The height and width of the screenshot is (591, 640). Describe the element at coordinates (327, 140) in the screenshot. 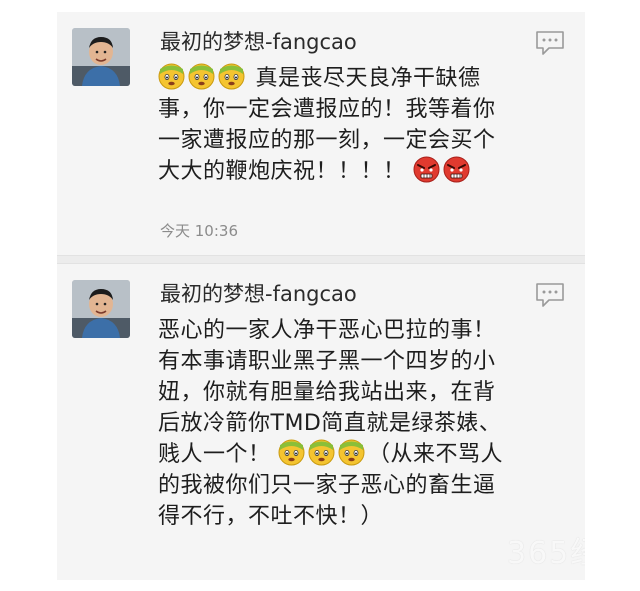

I see `comment-line: 一家遭报应的那一刻，一定会买个` at that location.